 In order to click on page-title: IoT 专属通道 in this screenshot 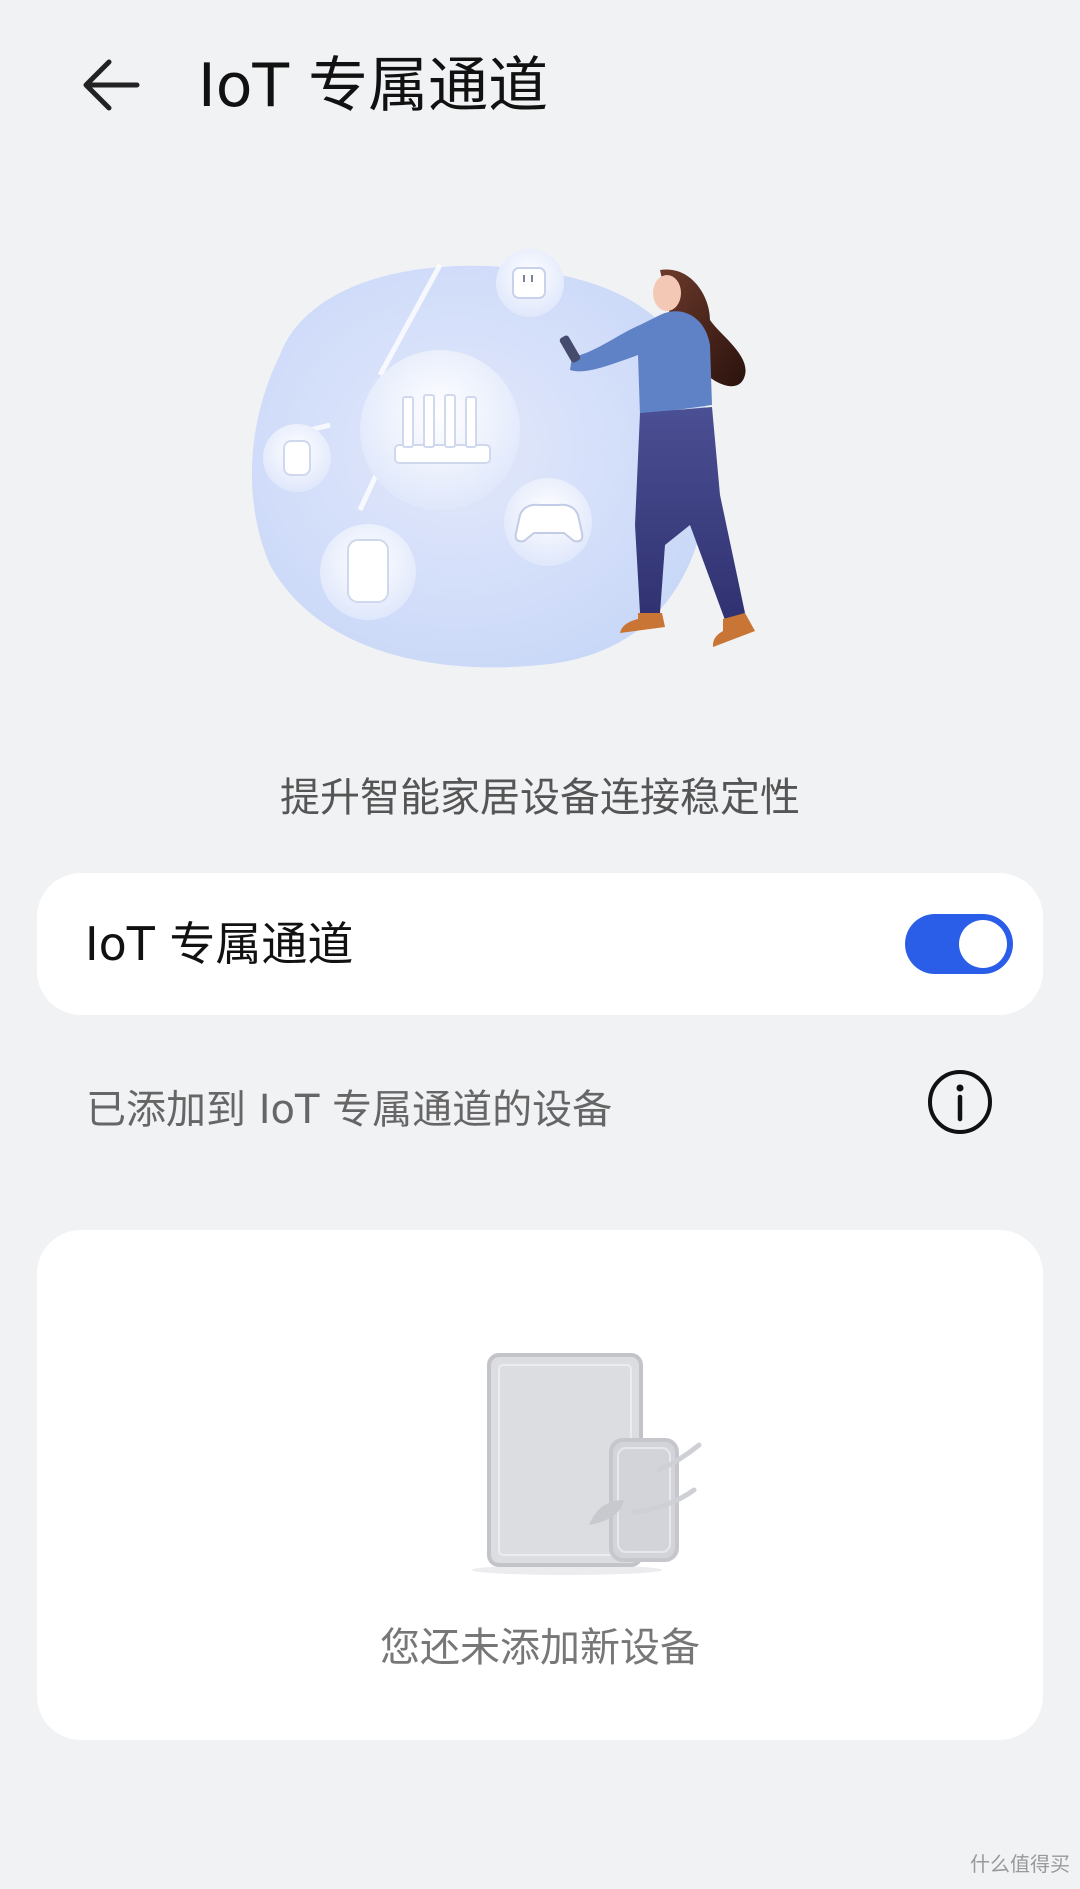, I will do `click(373, 86)`.